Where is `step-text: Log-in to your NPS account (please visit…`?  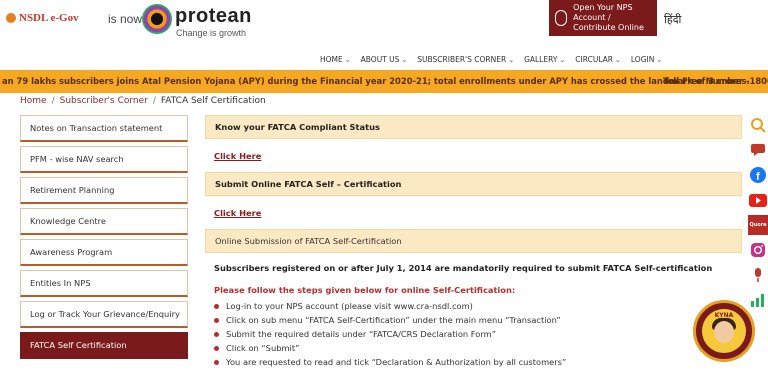 step-text: Log-in to your NPS account (please visit… is located at coordinates (349, 306).